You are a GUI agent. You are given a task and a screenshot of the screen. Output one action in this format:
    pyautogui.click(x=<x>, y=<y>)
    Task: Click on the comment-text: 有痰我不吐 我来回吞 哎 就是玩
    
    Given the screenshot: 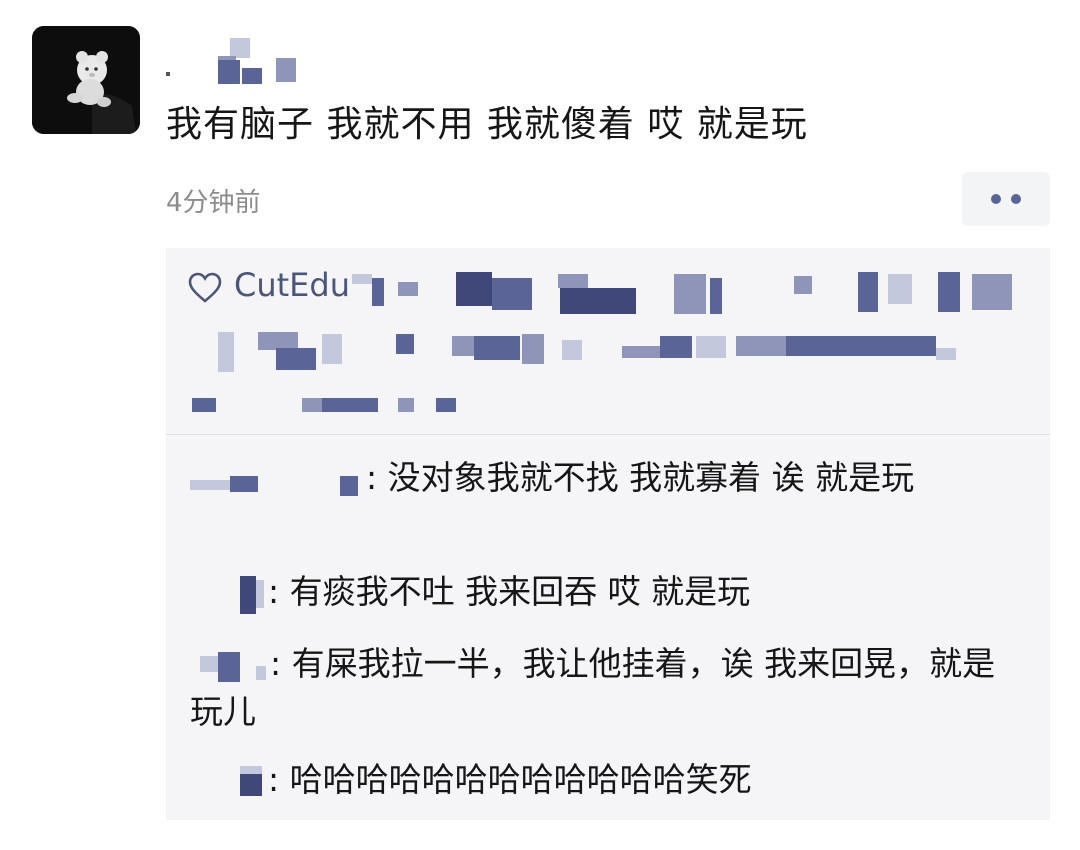 What is the action you would take?
    pyautogui.click(x=520, y=591)
    